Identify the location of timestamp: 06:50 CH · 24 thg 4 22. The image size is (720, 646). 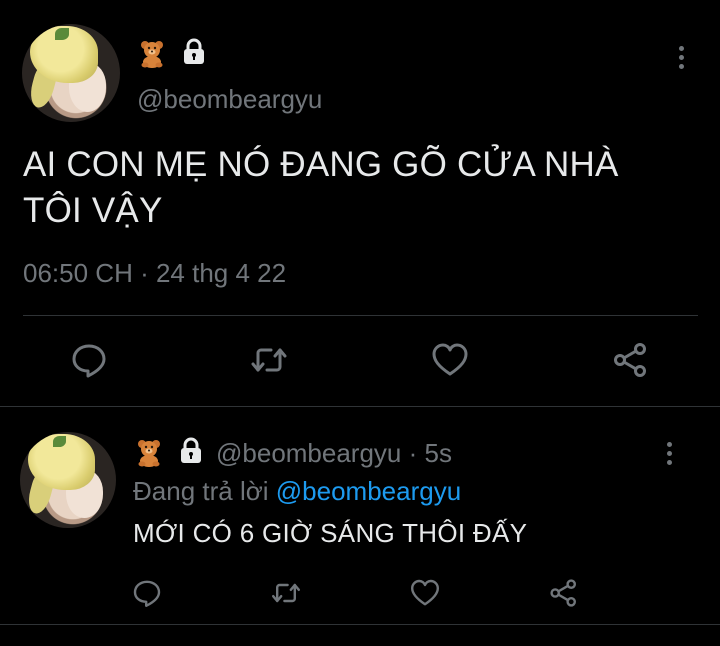
(154, 273).